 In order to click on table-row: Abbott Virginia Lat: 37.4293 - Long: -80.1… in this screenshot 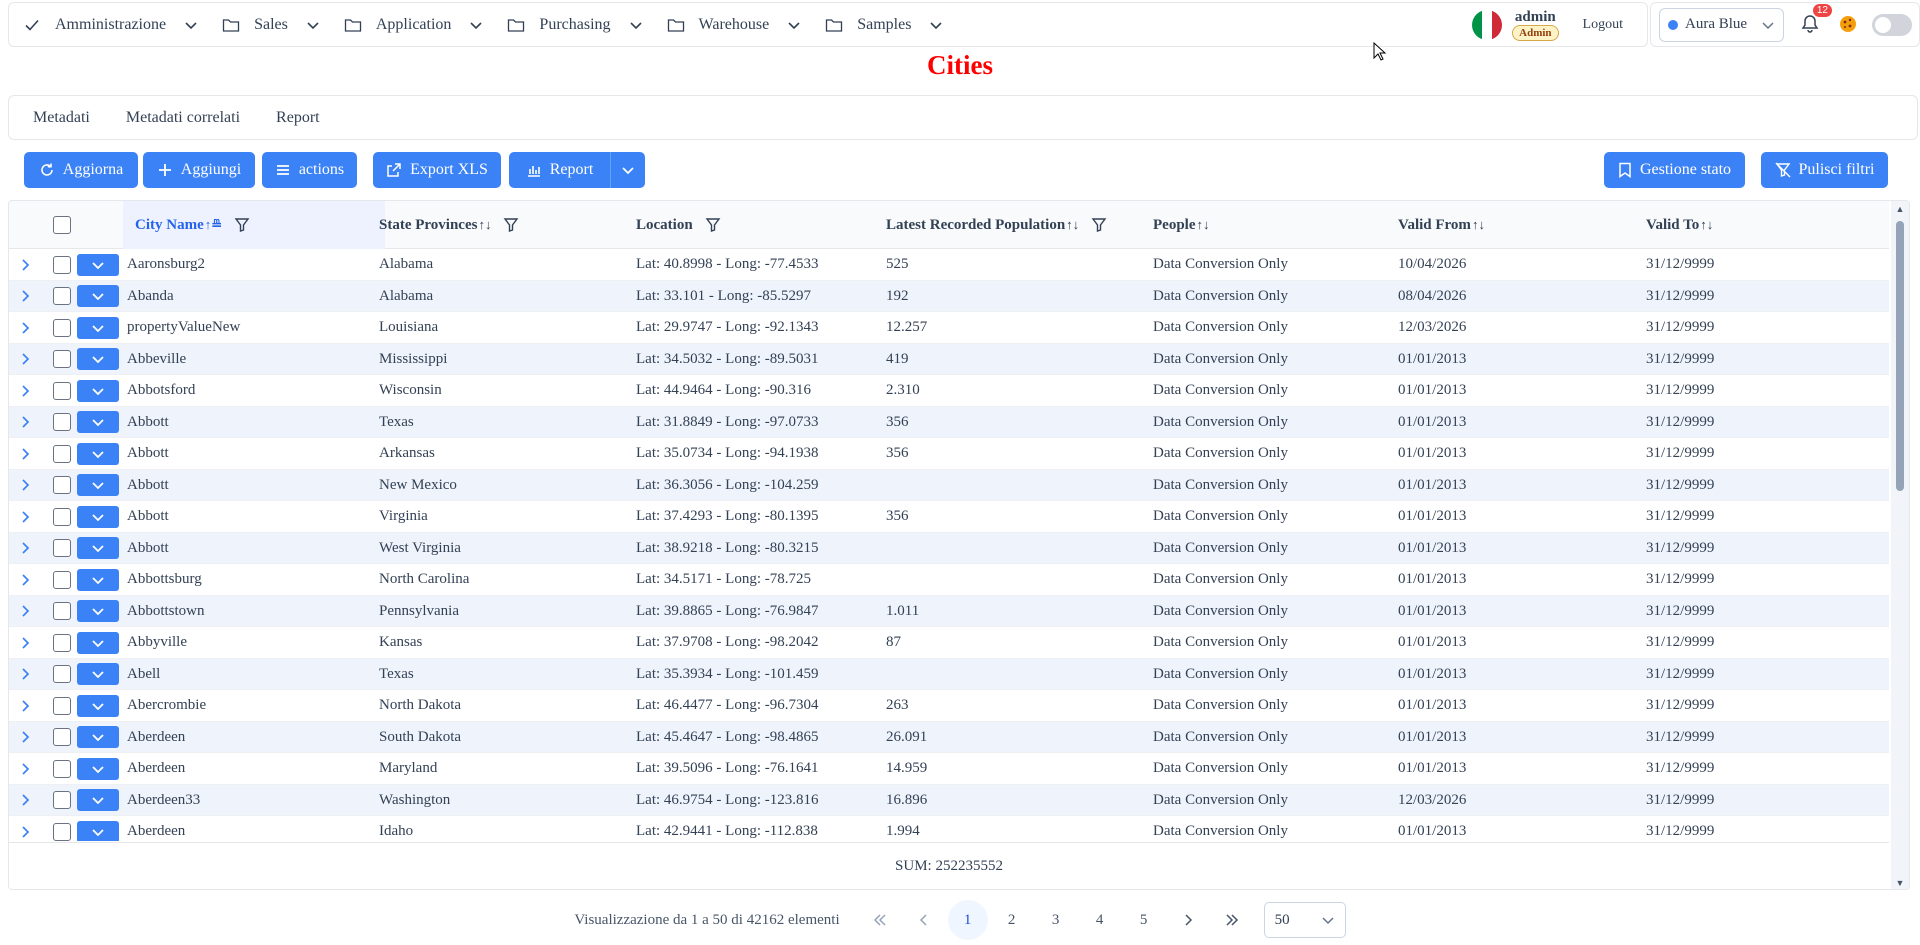, I will do `click(949, 517)`.